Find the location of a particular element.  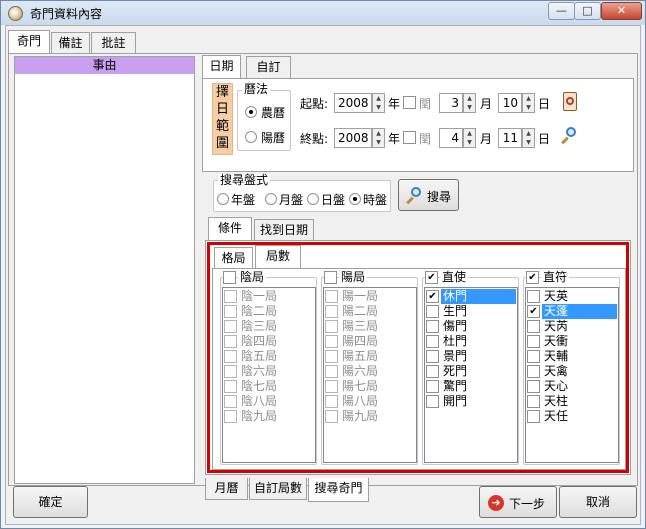

tab-found-dates: 找到日期 is located at coordinates (284, 230).